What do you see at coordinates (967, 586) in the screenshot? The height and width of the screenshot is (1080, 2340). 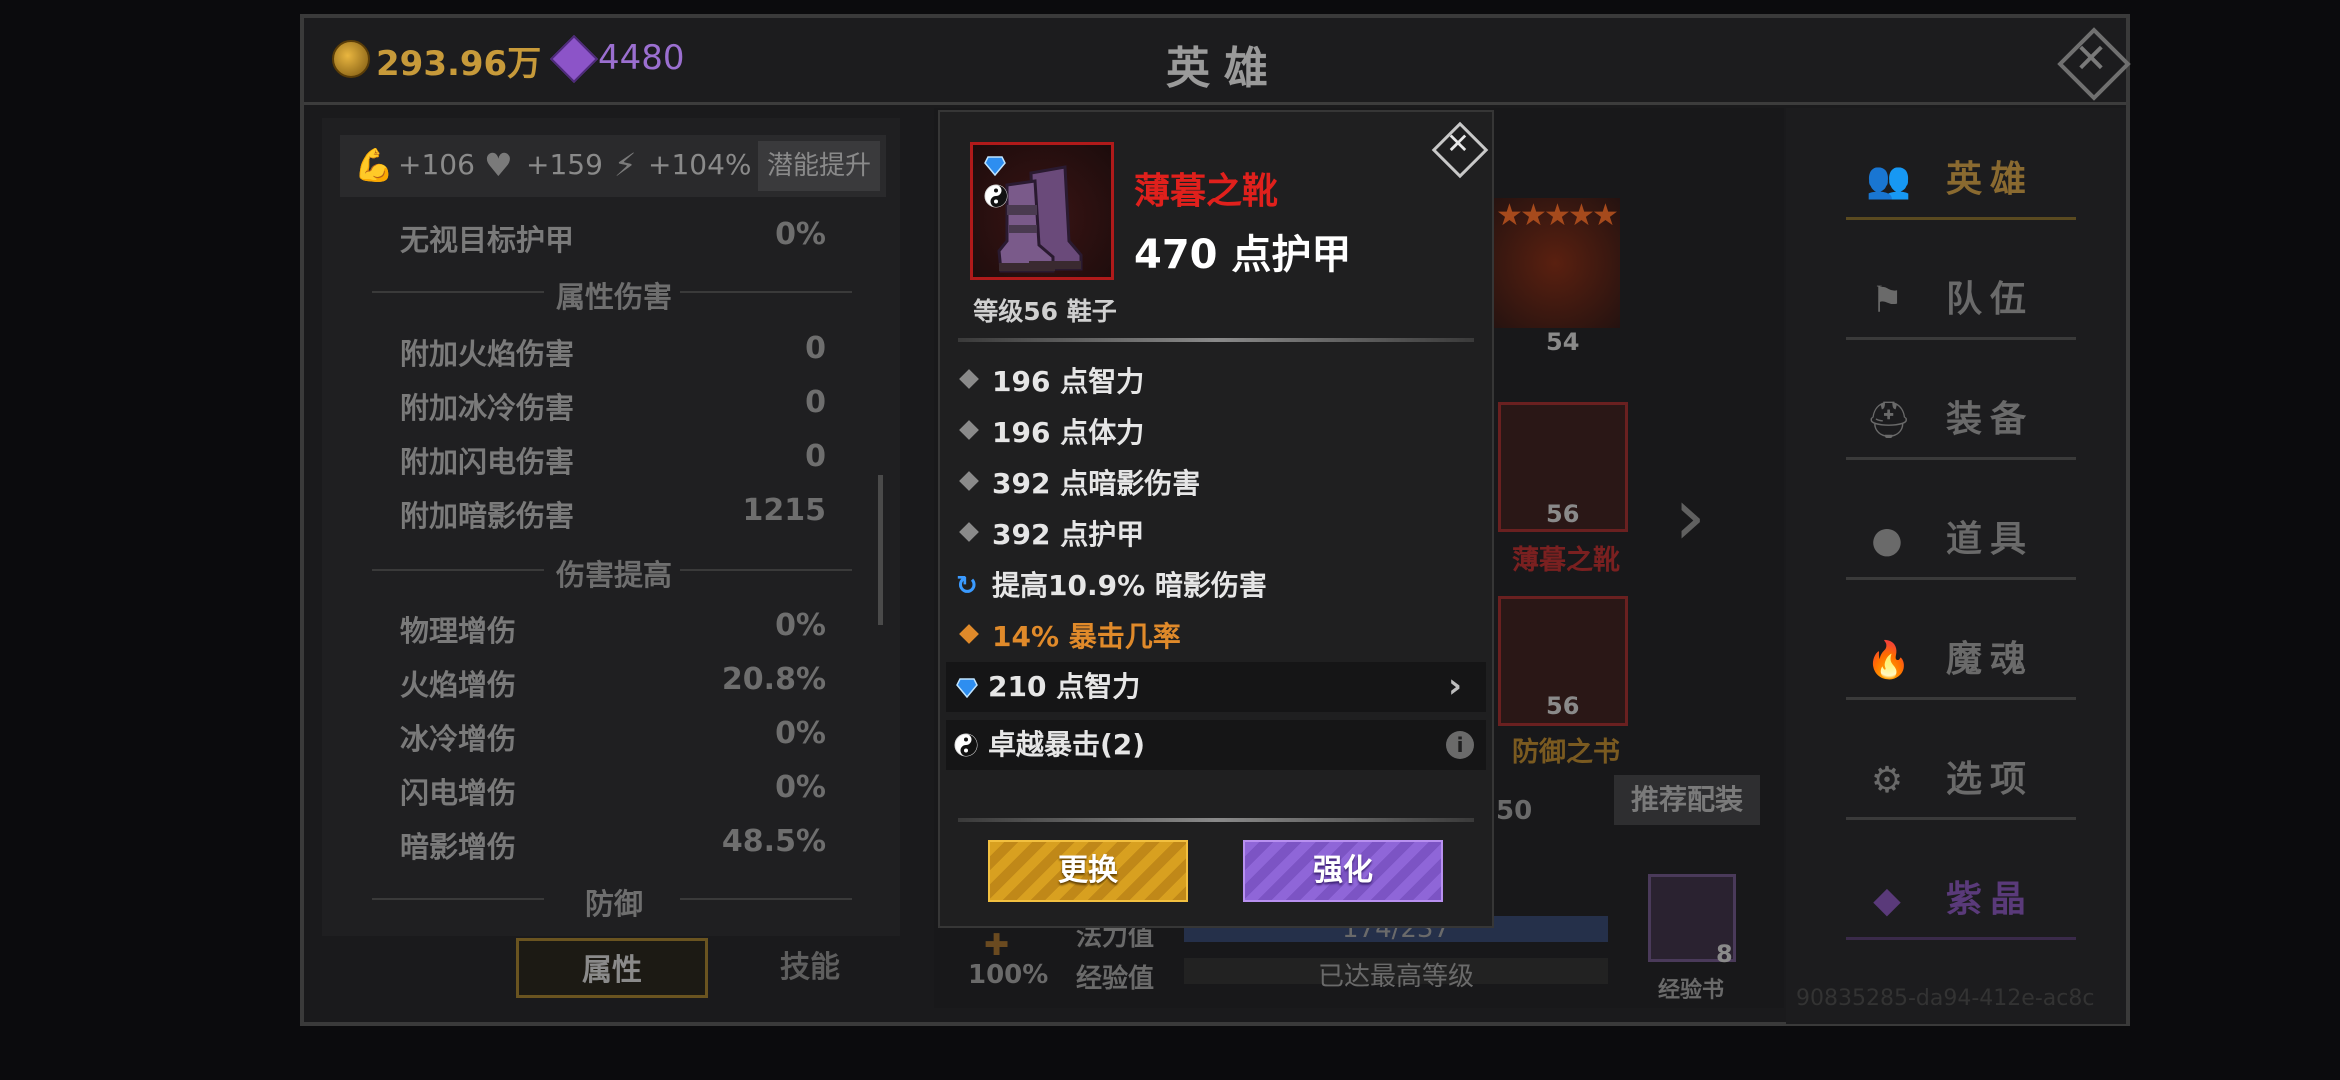 I see `refresh-icon: ↻` at bounding box center [967, 586].